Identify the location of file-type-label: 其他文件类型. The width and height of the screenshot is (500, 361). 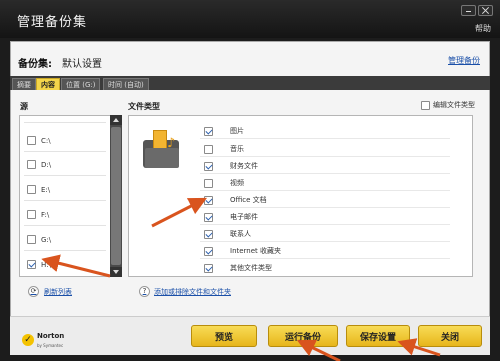
(251, 268).